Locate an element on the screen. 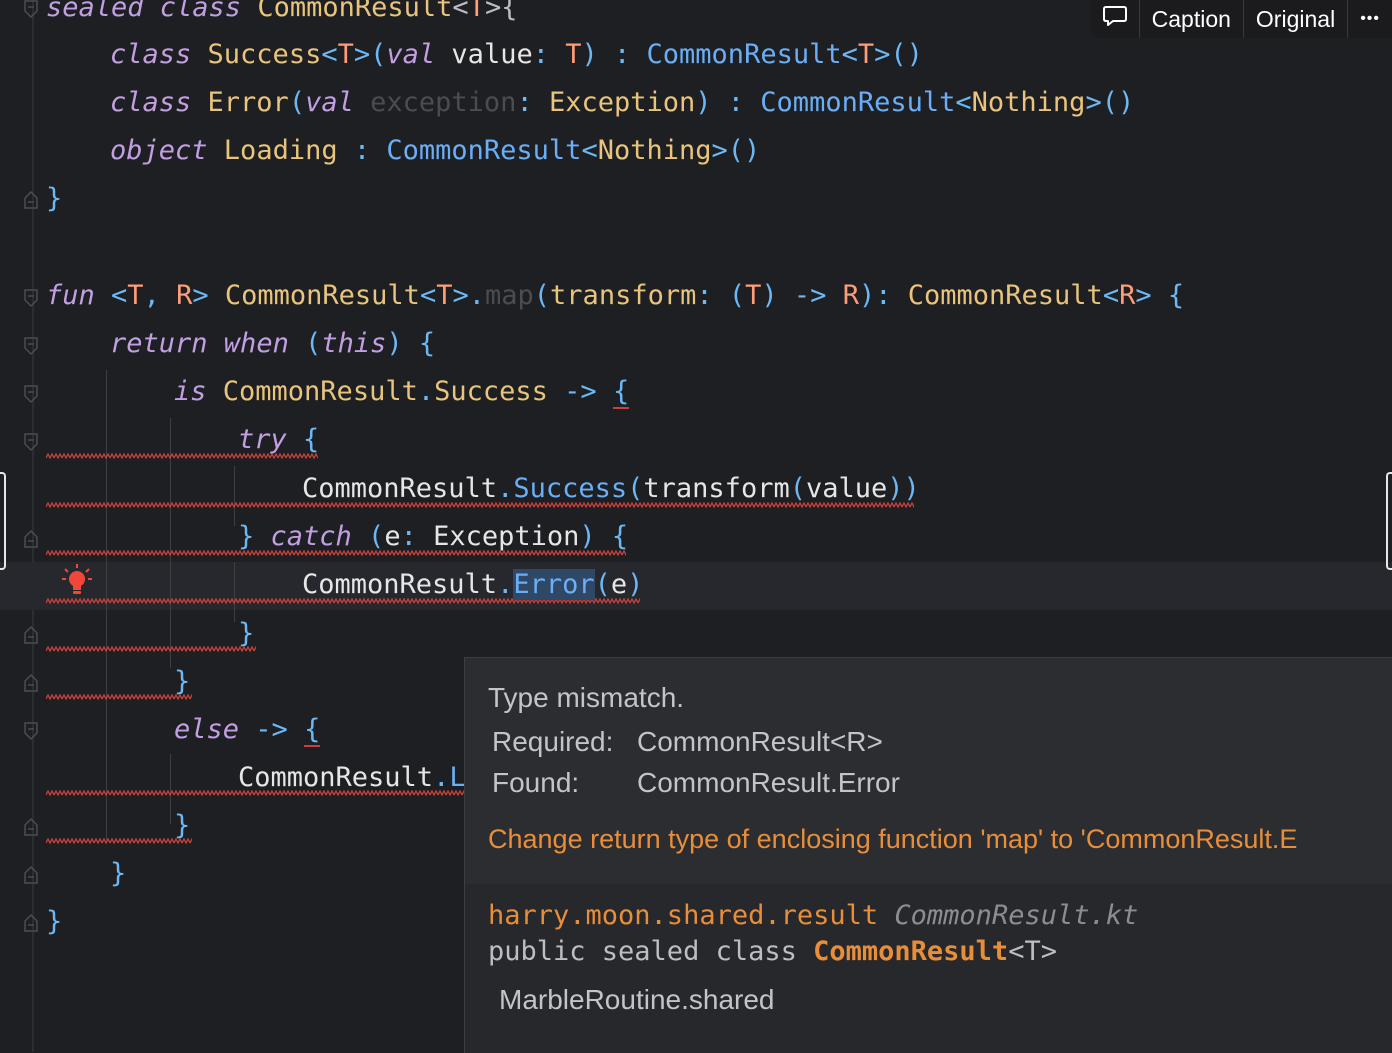 The width and height of the screenshot is (1392, 1053). code-line-12: } catch (e: Exception) { is located at coordinates (433, 537).